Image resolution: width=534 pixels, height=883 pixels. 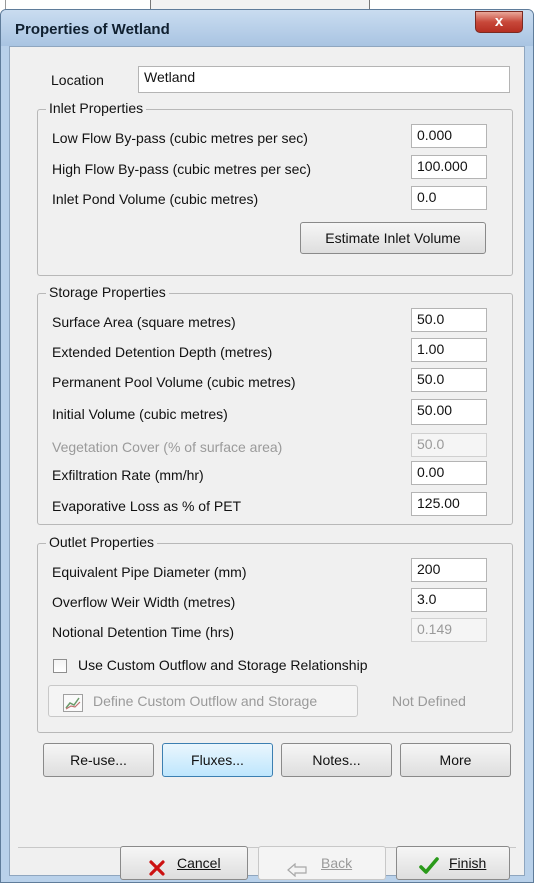 What do you see at coordinates (297, 869) in the screenshot?
I see `back-arrow-icon` at bounding box center [297, 869].